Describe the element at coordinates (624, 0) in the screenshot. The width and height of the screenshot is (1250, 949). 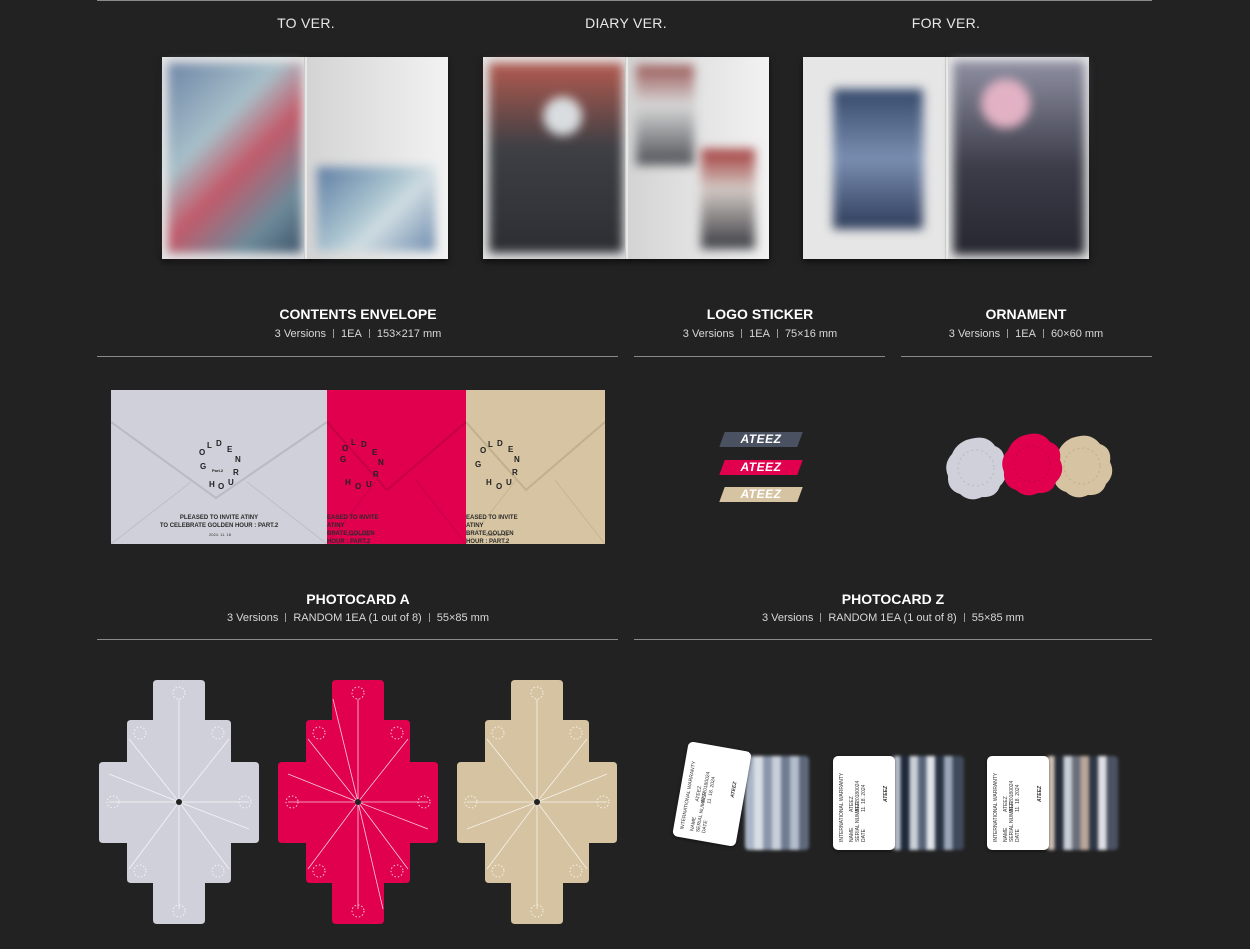
I see `top-divider` at that location.